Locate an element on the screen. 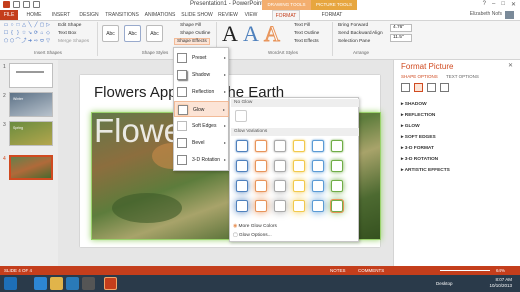 This screenshot has height=292, width=520. tab-animations: ANIMATIONS is located at coordinates (160, 15).